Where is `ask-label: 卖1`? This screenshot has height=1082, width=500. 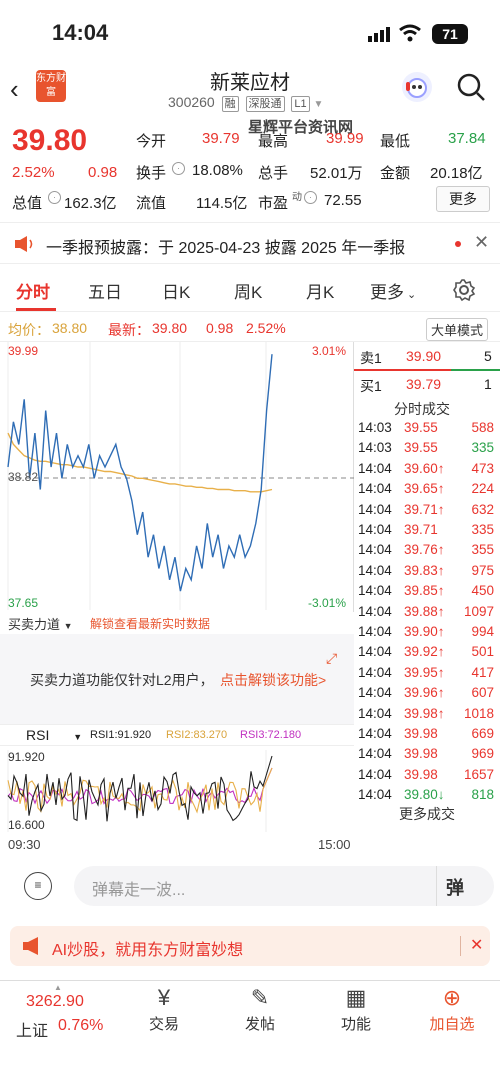
ask-label: 卖1 is located at coordinates (371, 358).